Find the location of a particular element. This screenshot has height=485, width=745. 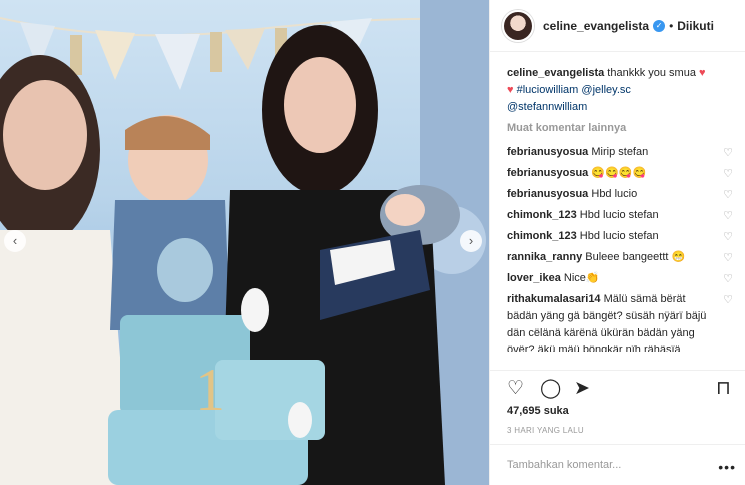

share-icon: ➤ is located at coordinates (582, 388).